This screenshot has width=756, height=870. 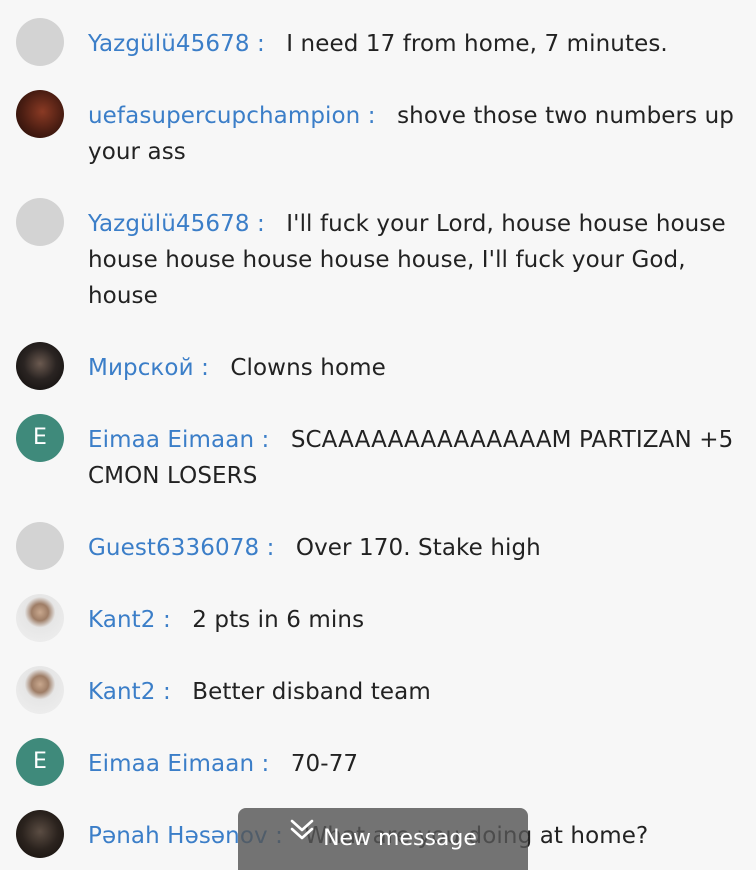 I want to click on new-message-label: New message, so click(x=400, y=838).